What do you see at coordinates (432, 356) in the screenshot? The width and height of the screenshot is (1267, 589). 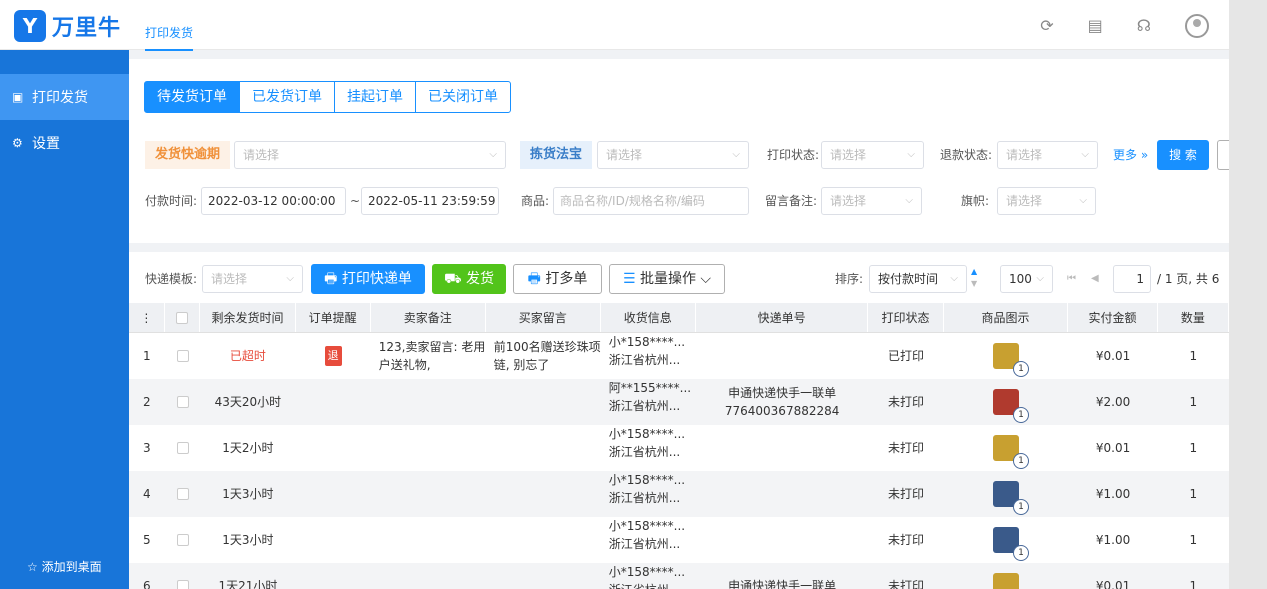 I see `seller-remark: 123,卖家留言: 老用户送礼物,` at bounding box center [432, 356].